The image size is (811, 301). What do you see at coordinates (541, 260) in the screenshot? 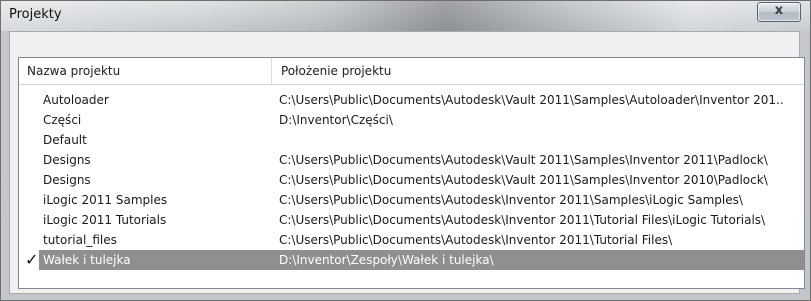
I see `project-location: D:\Inventor\Zespoły\Wałek i tulejka\` at bounding box center [541, 260].